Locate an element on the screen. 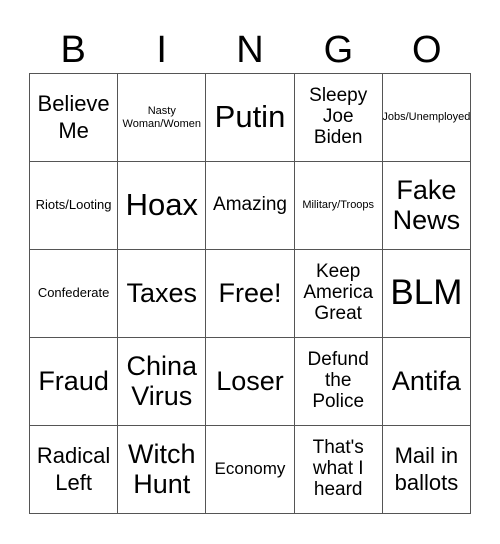 The width and height of the screenshot is (500, 544). header-letter-o: O is located at coordinates (427, 50).